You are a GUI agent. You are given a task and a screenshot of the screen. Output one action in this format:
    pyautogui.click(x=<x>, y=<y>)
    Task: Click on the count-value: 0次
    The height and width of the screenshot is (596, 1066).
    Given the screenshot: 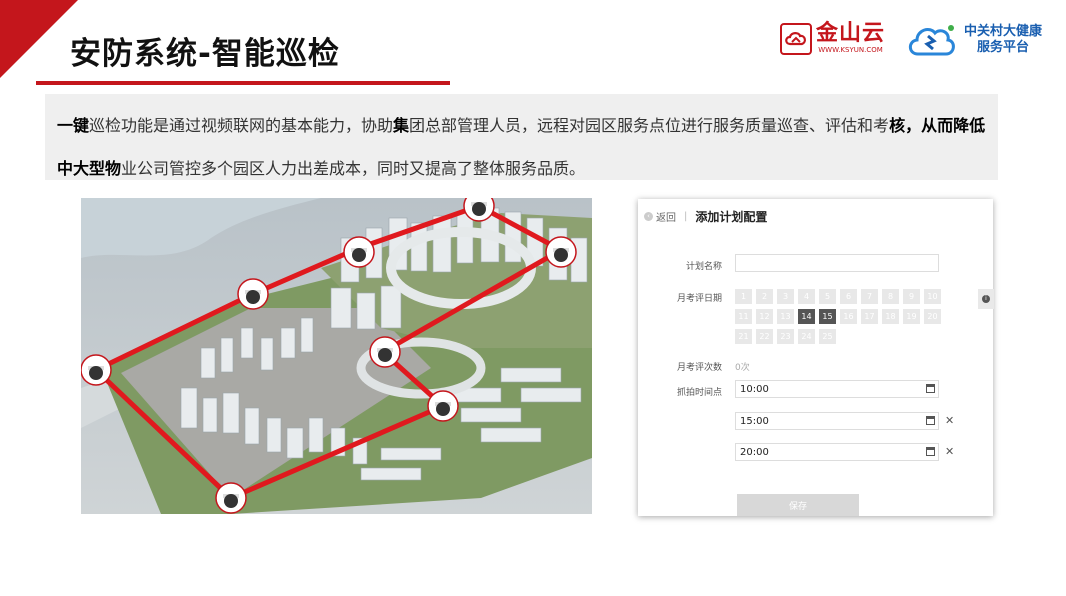 What is the action you would take?
    pyautogui.click(x=742, y=368)
    